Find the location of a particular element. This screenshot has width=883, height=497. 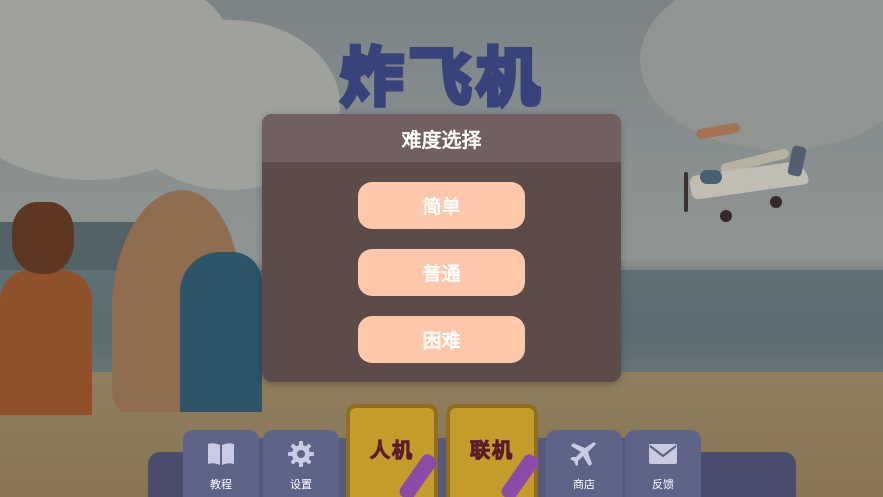

tutorial-label: 教程 is located at coordinates (221, 484).